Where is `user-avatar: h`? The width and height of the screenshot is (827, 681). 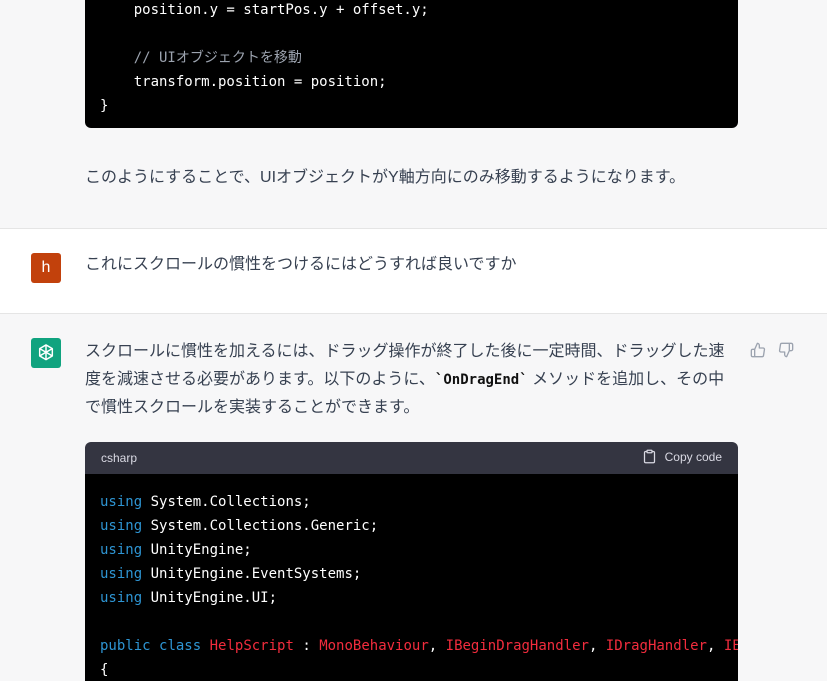
user-avatar: h is located at coordinates (46, 268).